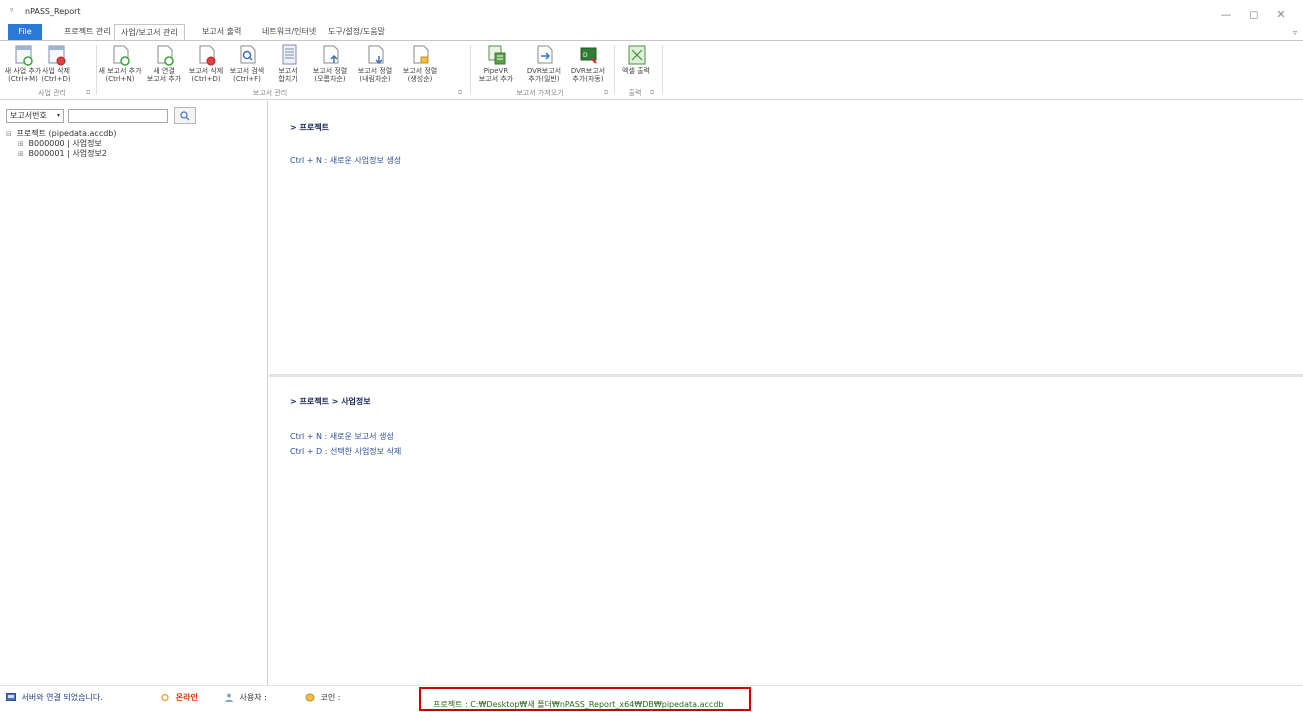 The width and height of the screenshot is (1303, 712). Describe the element at coordinates (496, 75) in the screenshot. I see `add-pipevr-report-label: PipeVR 보고서 추가` at that location.